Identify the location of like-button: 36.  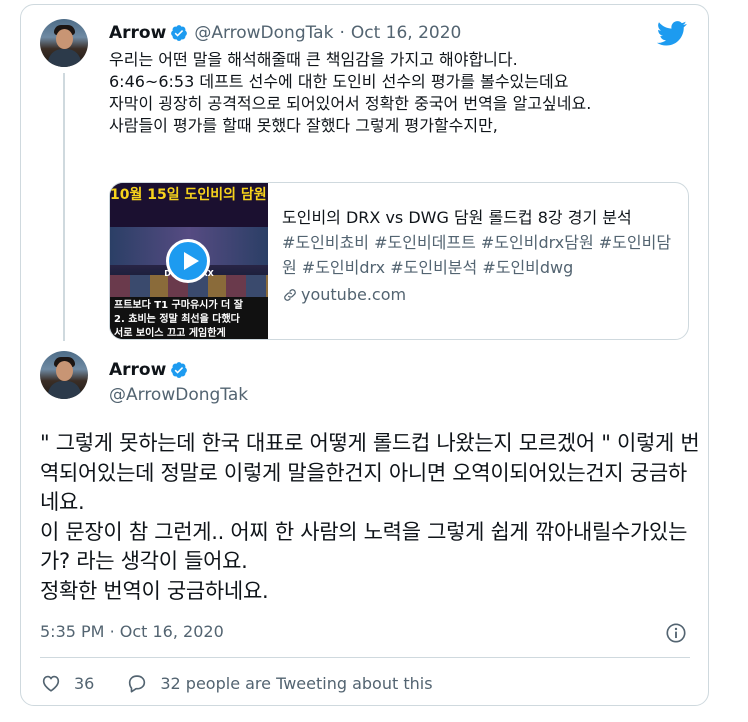
(67, 683).